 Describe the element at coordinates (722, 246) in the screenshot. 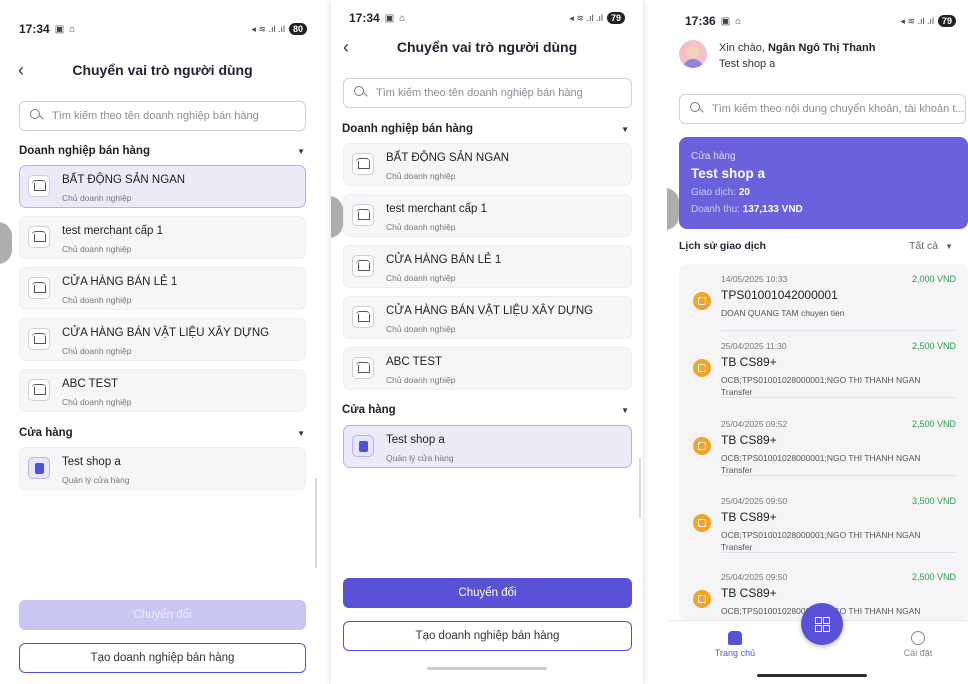

I see `history-title: Lịch sử giao dịch` at that location.